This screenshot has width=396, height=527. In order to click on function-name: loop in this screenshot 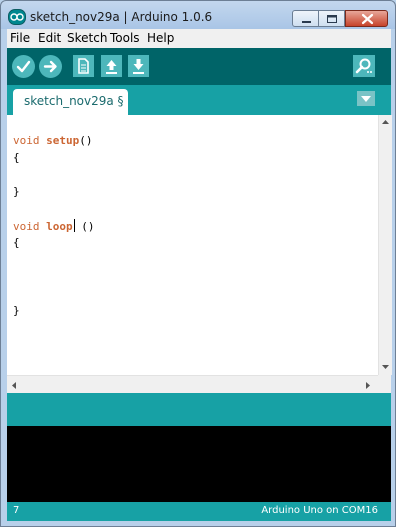, I will do `click(59, 226)`.